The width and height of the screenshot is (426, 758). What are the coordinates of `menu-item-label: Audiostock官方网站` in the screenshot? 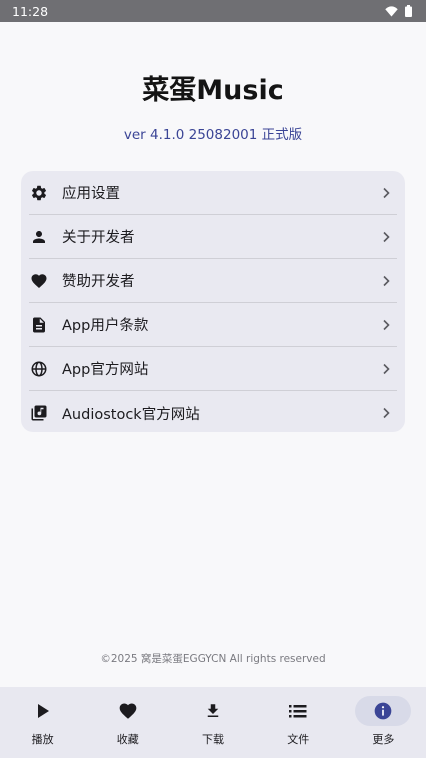 It's located at (131, 414).